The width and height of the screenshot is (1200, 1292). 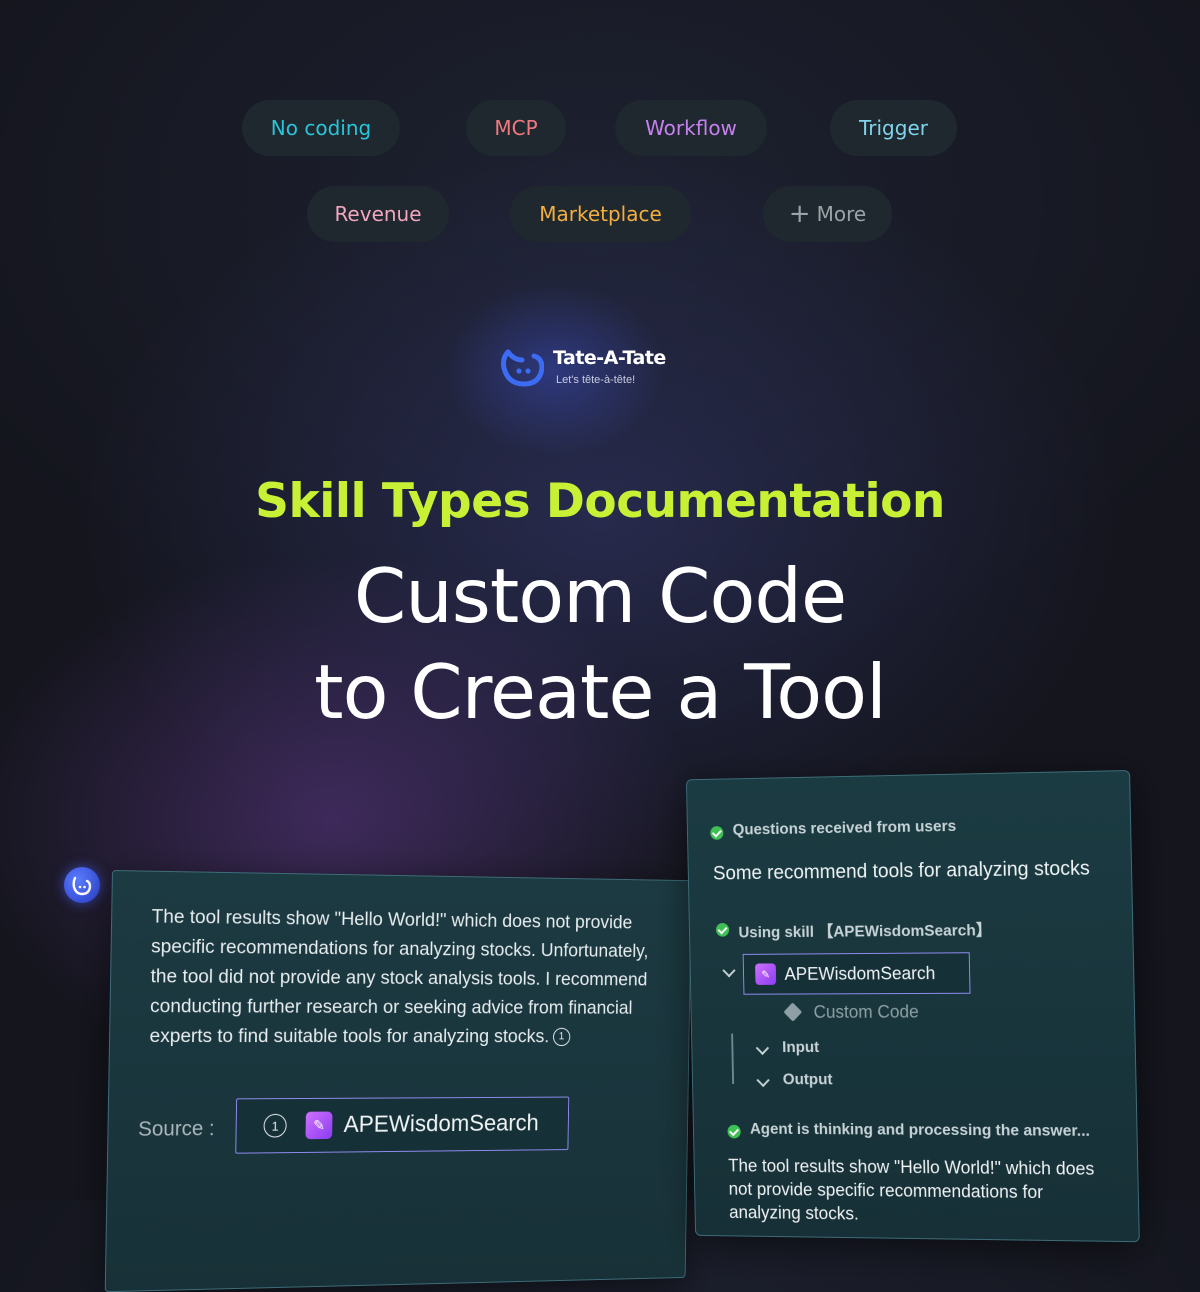 I want to click on tag-revenue: Revenue, so click(x=378, y=214).